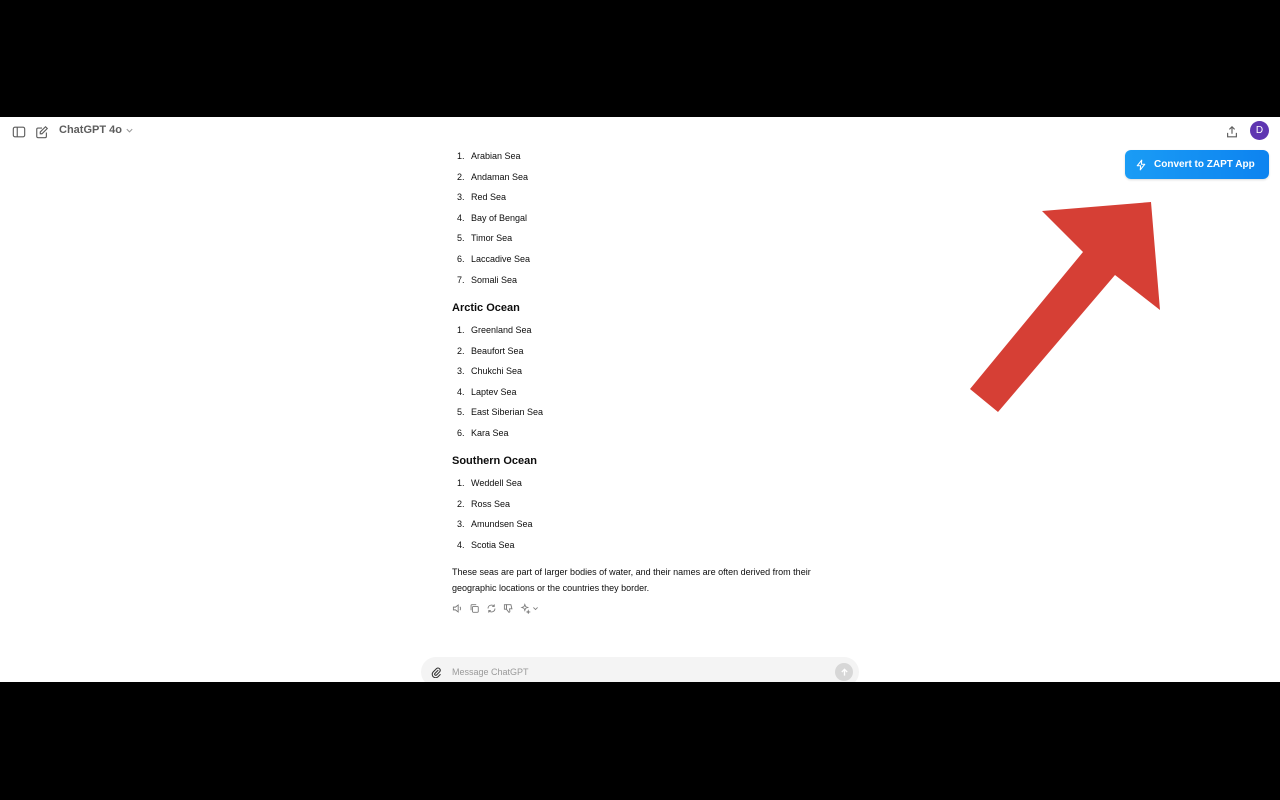  What do you see at coordinates (484, 503) in the screenshot?
I see `list-item: 2. Ross Sea` at bounding box center [484, 503].